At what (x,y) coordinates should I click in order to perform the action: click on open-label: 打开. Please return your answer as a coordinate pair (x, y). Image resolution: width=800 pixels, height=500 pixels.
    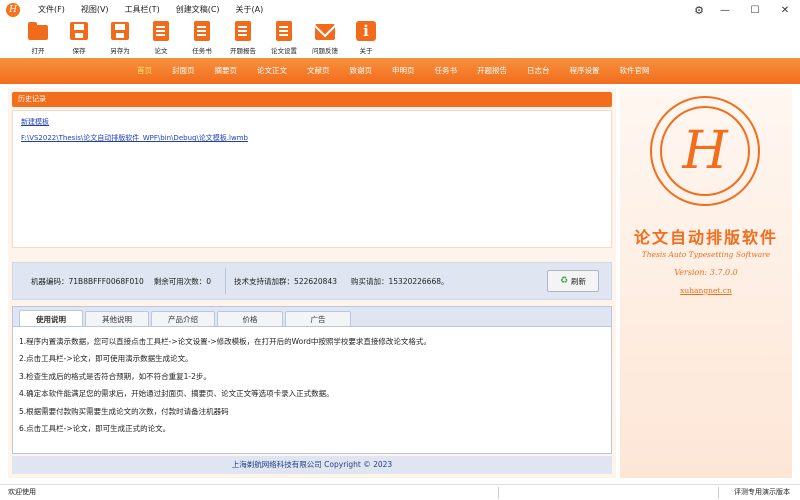
    Looking at the image, I should click on (38, 51).